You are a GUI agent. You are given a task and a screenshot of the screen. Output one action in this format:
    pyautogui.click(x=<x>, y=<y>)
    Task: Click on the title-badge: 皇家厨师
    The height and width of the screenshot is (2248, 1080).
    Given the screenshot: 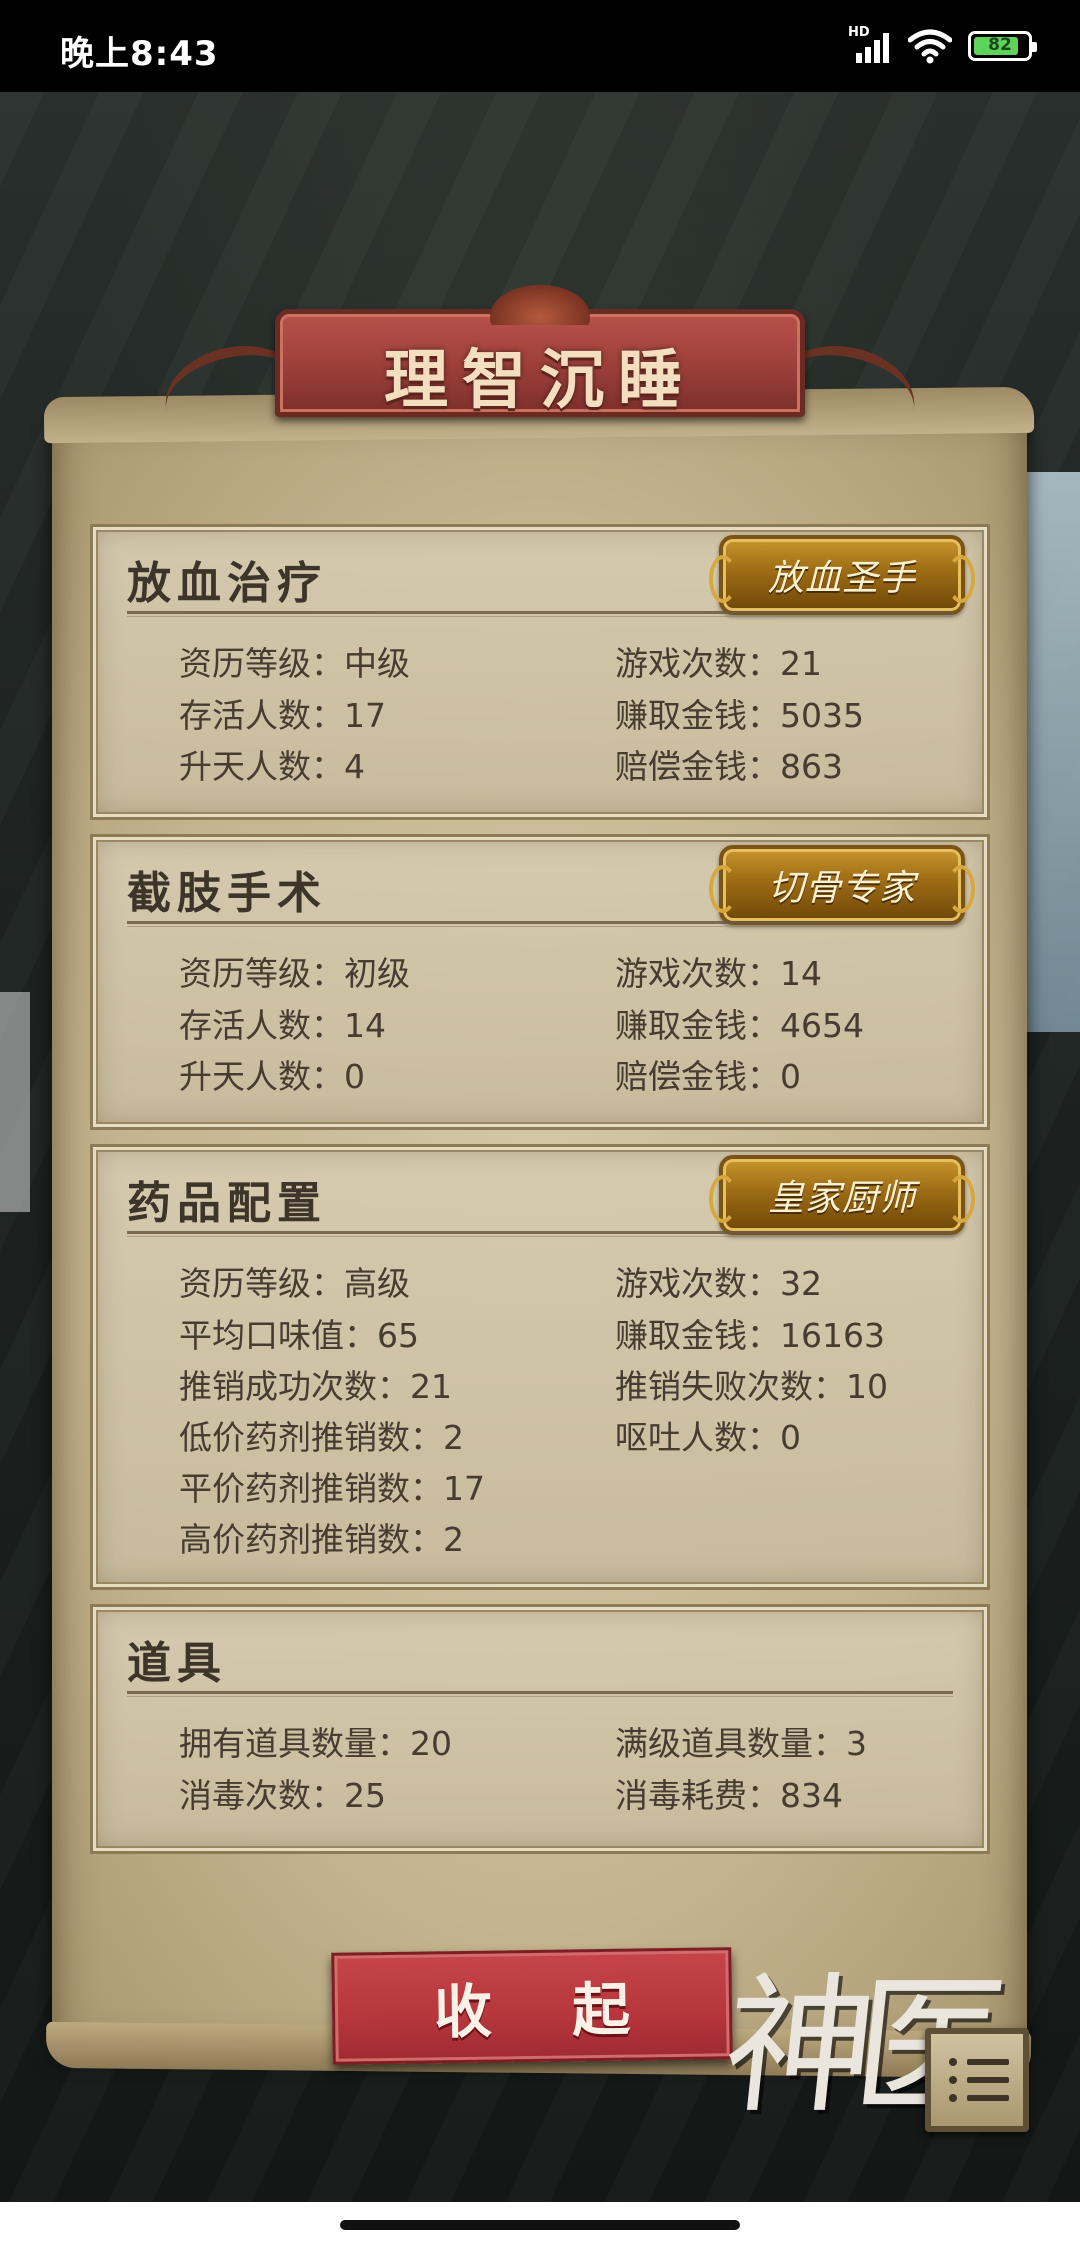 What is the action you would take?
    pyautogui.click(x=842, y=1195)
    